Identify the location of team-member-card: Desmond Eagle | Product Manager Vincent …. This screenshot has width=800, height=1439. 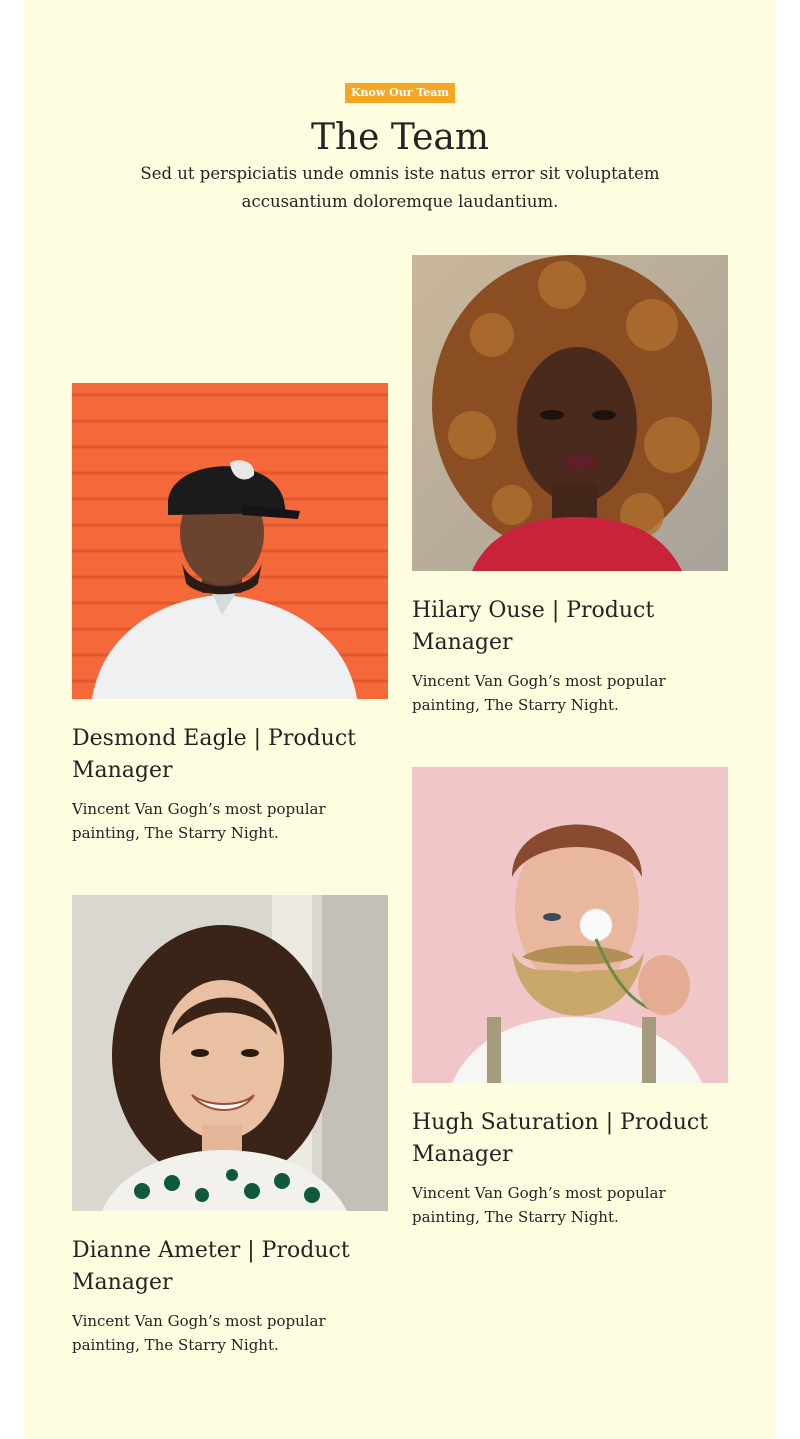
(230, 614).